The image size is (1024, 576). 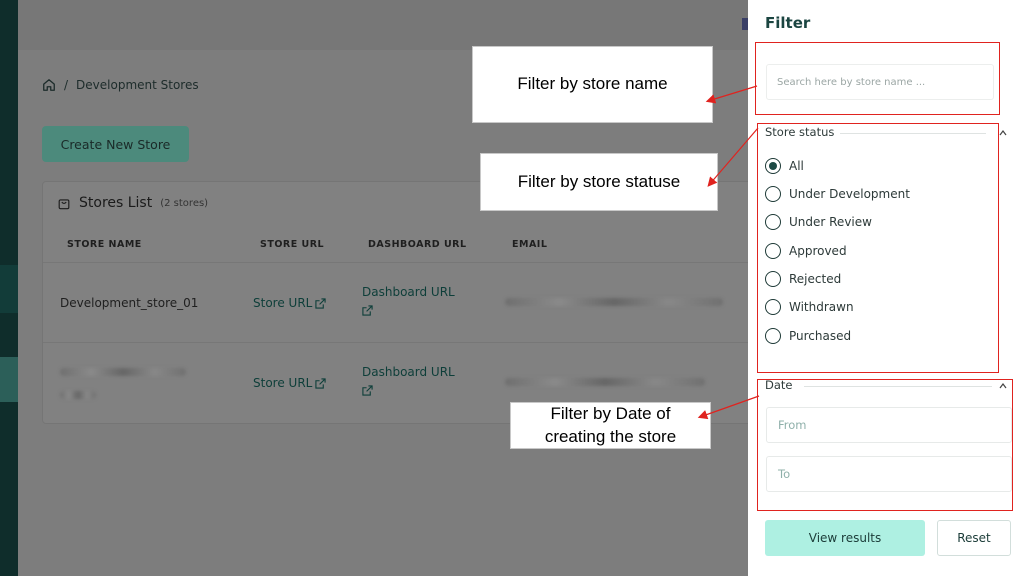 What do you see at coordinates (610, 436) in the screenshot?
I see `callout-date-line2: creating the store` at bounding box center [610, 436].